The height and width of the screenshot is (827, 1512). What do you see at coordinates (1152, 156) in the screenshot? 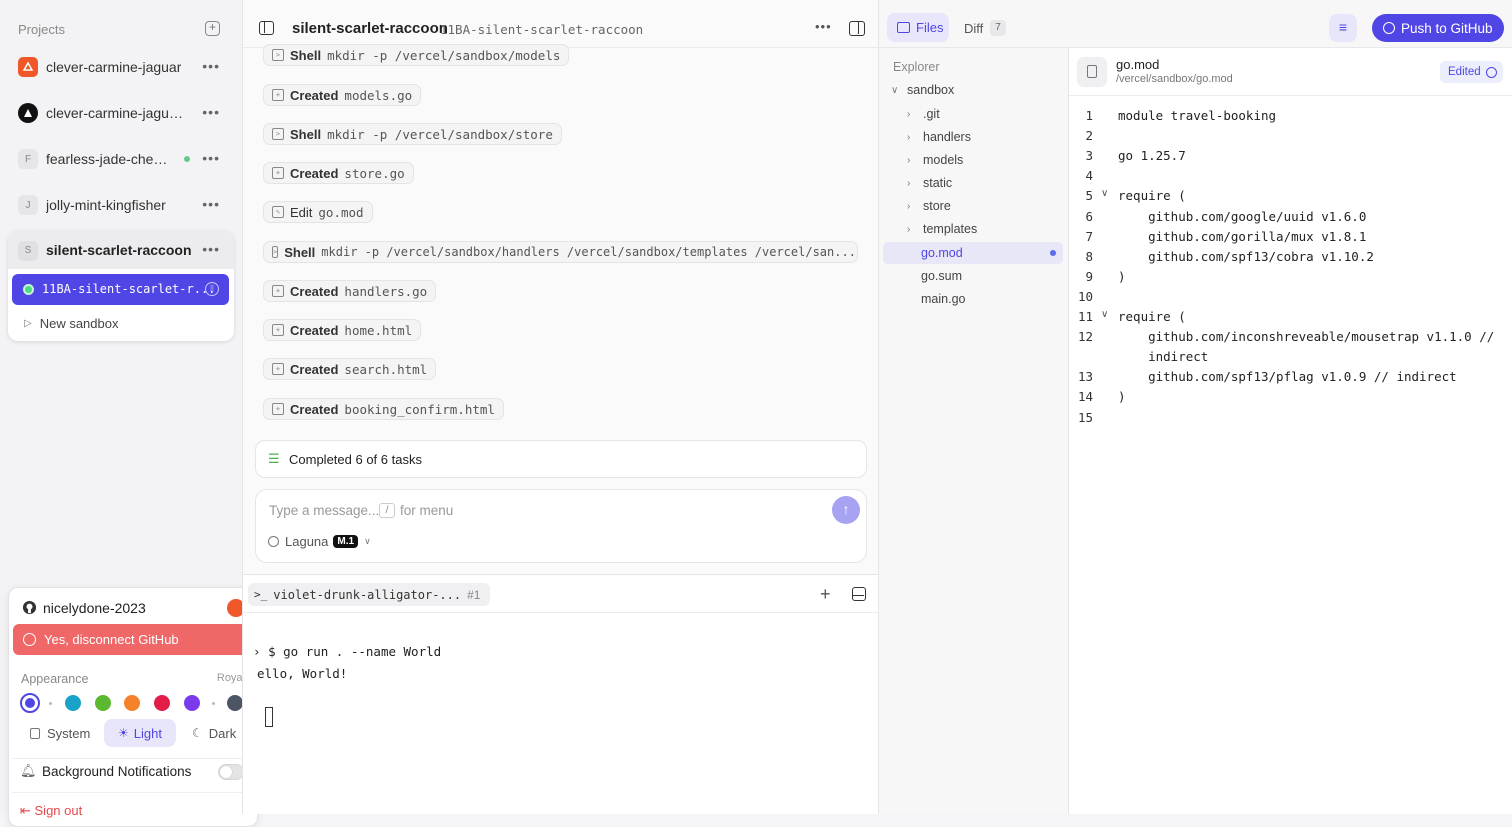
I see `code-line: go 1.25.7` at bounding box center [1152, 156].